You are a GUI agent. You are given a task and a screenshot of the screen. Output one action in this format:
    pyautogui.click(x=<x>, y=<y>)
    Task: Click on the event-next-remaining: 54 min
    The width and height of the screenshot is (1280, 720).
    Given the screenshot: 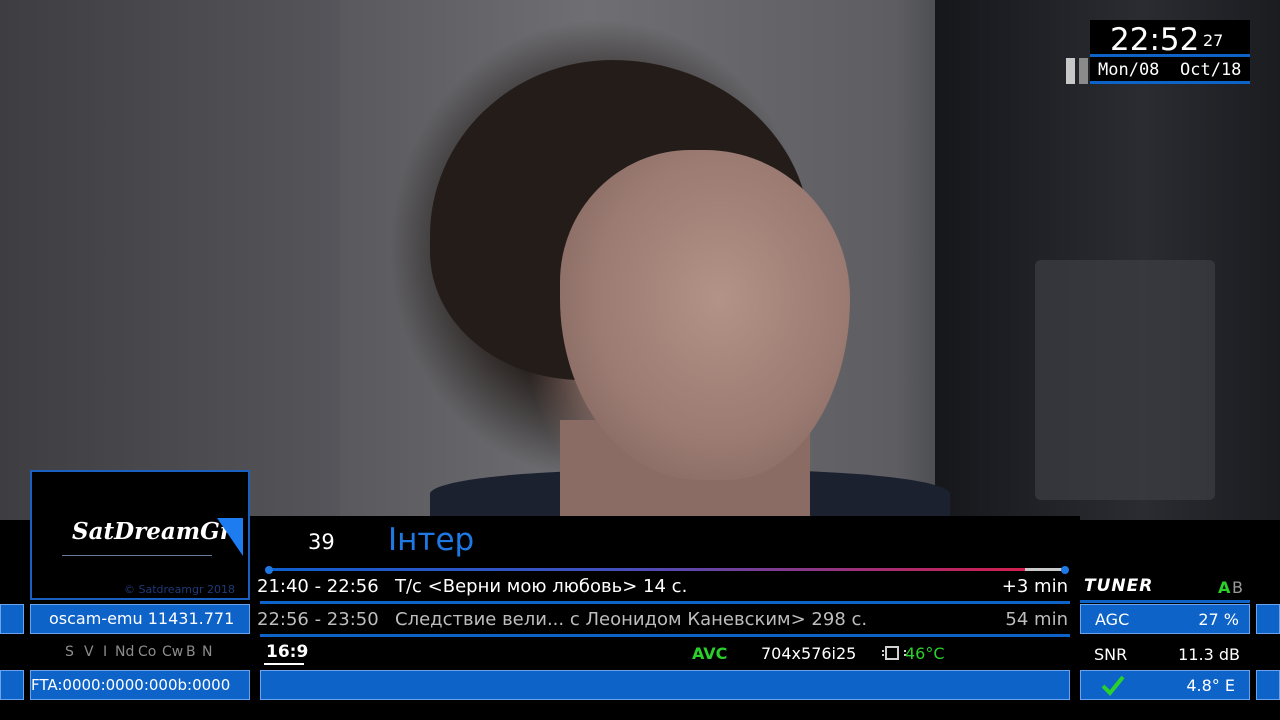 What is the action you would take?
    pyautogui.click(x=1036, y=619)
    